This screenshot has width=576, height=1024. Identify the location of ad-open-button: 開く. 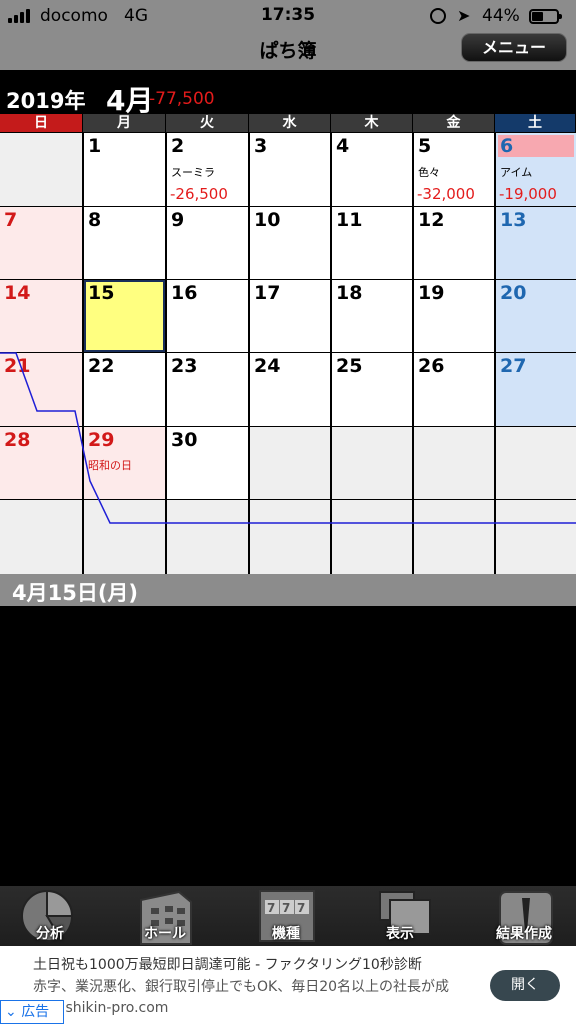
(525, 985).